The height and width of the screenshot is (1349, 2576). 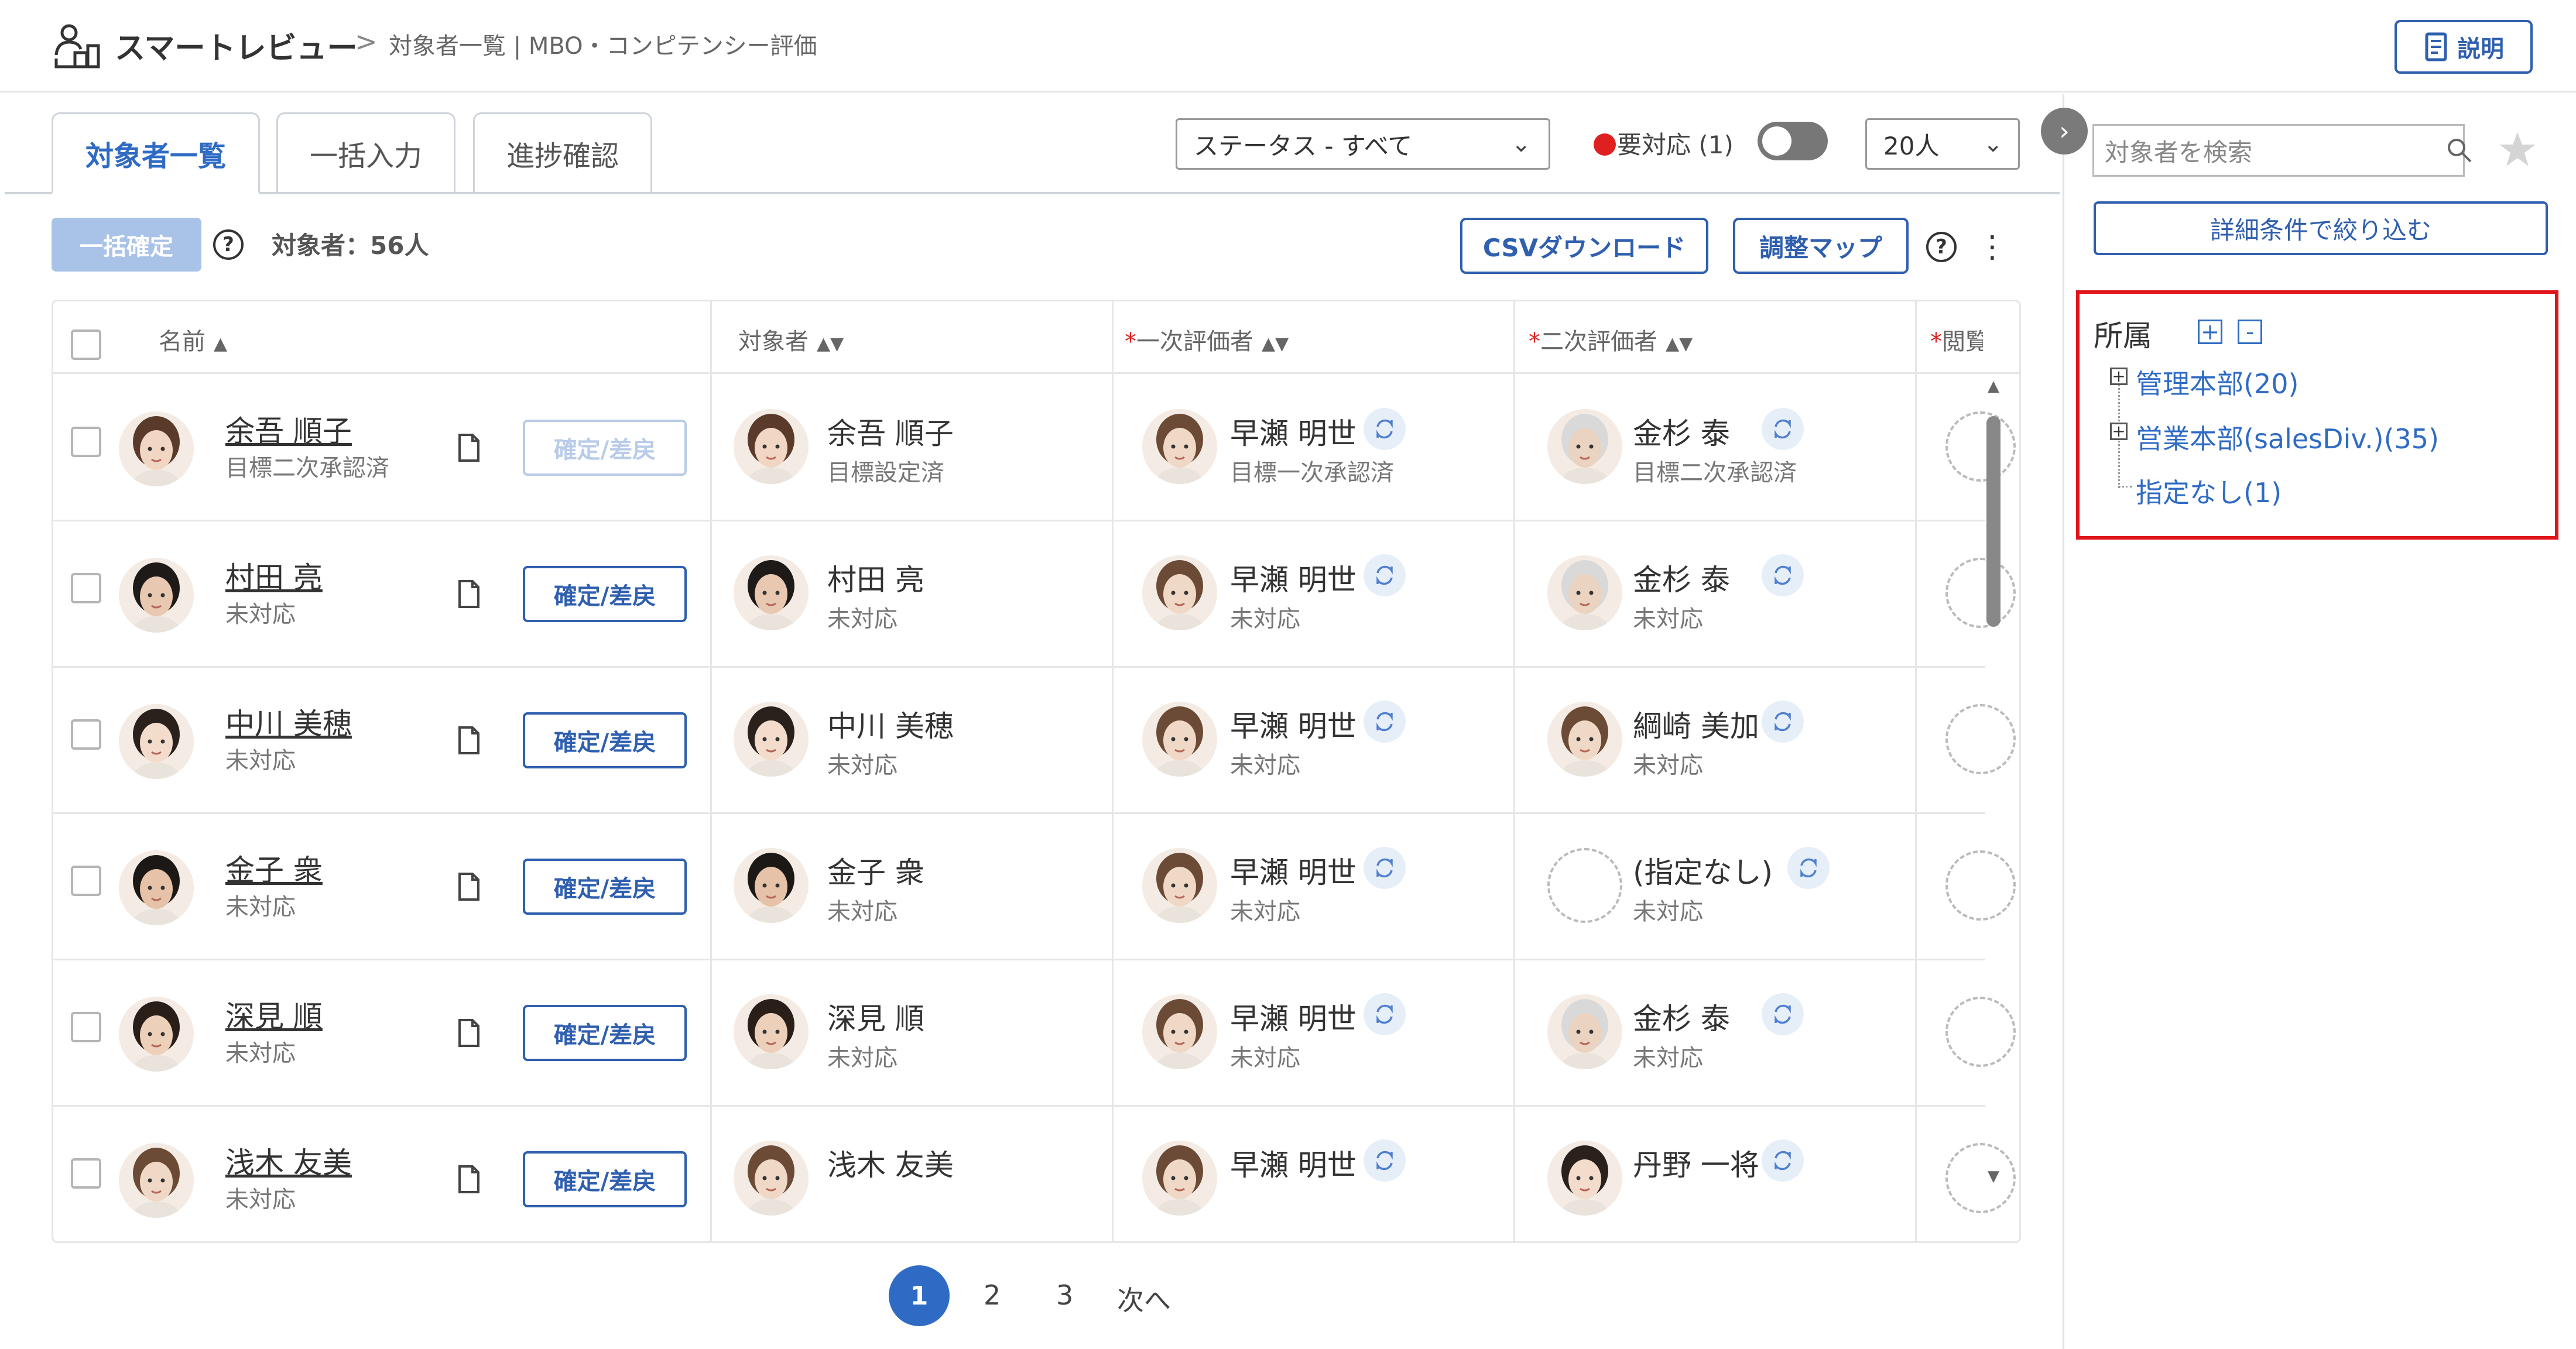 I want to click on csv-download-button: CSVダウンロード, so click(x=1584, y=246).